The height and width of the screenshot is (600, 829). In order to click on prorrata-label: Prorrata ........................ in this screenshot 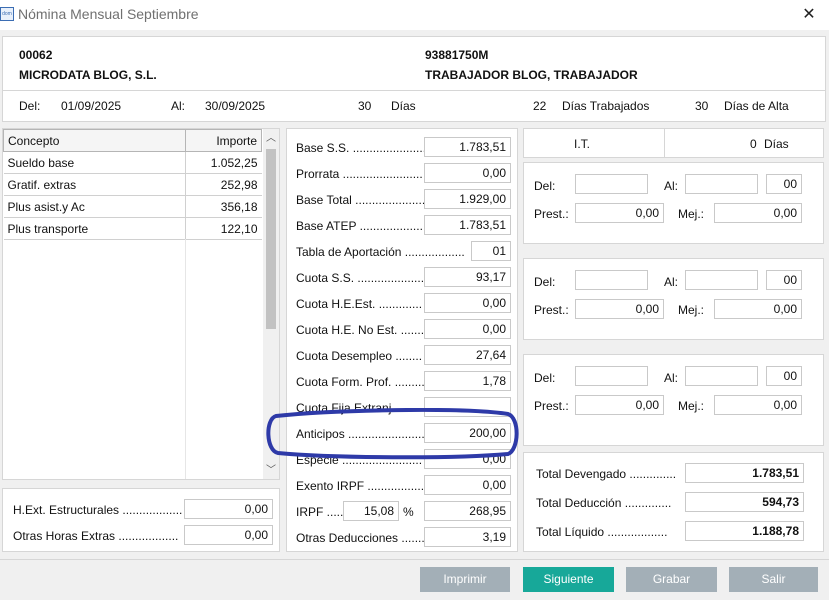, I will do `click(359, 174)`.